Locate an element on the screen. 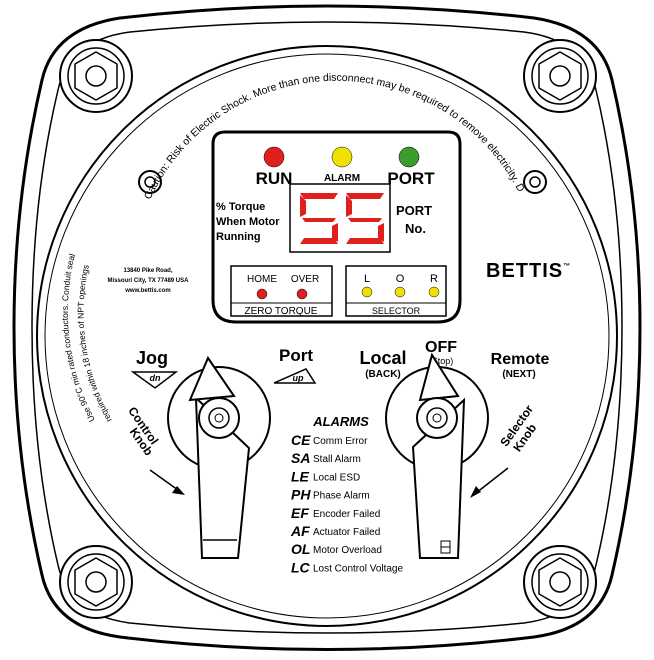 The height and width of the screenshot is (660, 654). up-label: up is located at coordinates (298, 378).